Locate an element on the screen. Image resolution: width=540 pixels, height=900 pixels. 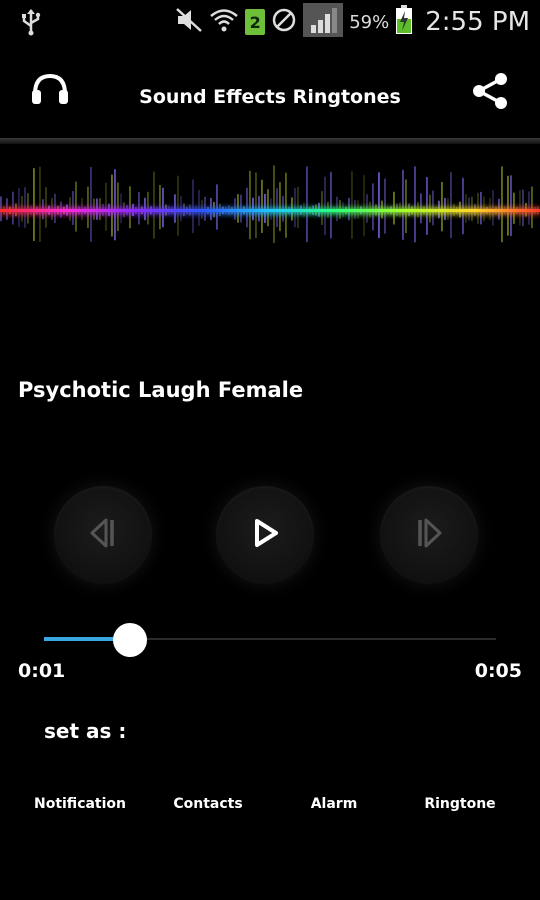
notification-option: Notification is located at coordinates (80, 804).